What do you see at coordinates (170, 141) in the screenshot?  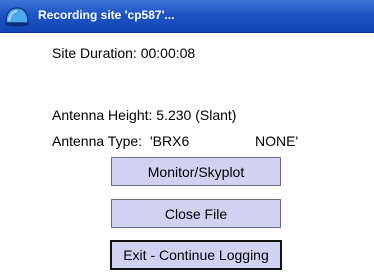 I see `antenna-type-value: 'BRX6` at bounding box center [170, 141].